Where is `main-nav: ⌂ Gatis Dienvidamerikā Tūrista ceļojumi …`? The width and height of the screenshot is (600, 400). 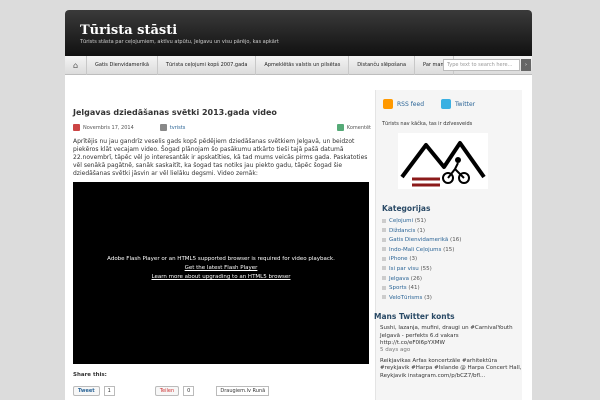
main-nav: ⌂ Gatis Dienvidamerikā Tūrista ceļojumi … is located at coordinates (298, 65).